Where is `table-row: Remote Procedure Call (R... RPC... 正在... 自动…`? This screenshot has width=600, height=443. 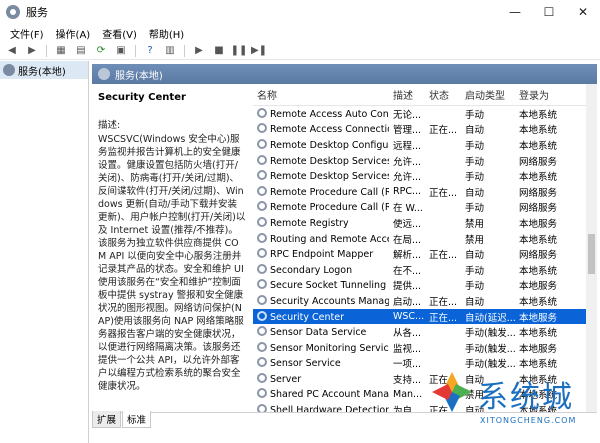 table-row: Remote Procedure Call (R... RPC... 正在... 自动… is located at coordinates (425, 192).